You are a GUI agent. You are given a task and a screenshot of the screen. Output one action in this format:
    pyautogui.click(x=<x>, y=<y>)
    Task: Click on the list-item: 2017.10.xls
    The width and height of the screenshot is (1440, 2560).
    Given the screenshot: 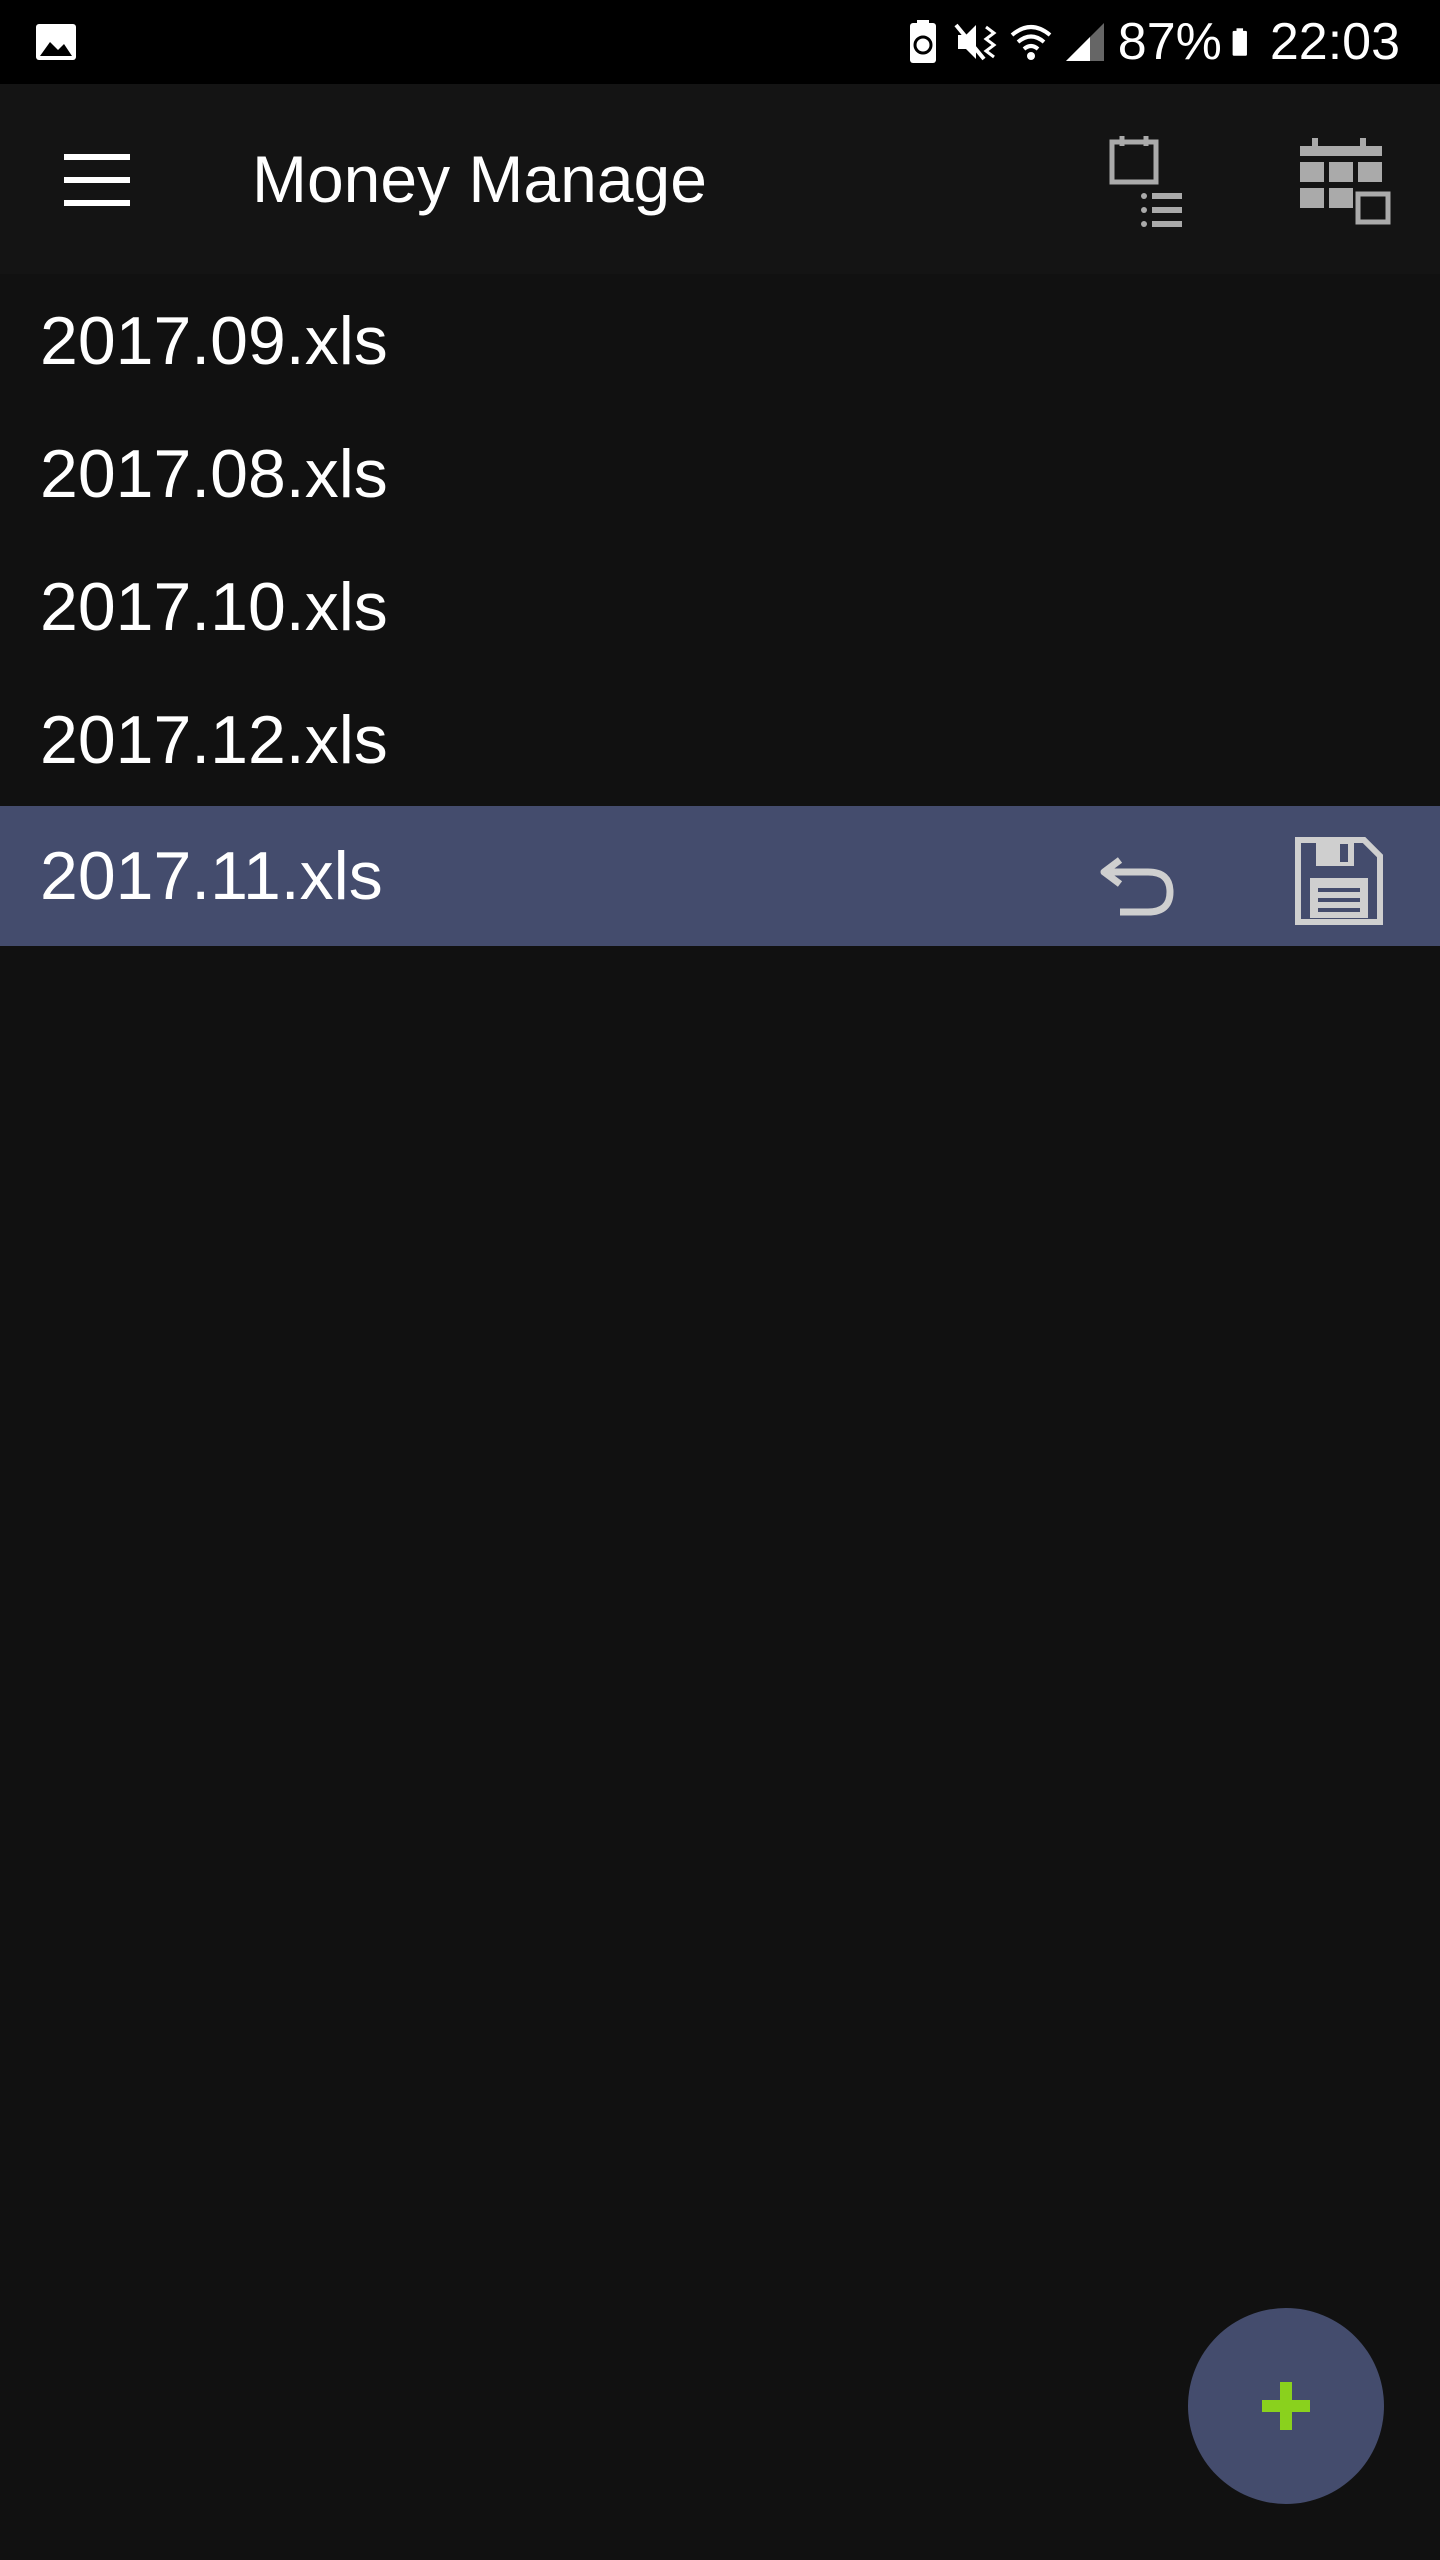 What is the action you would take?
    pyautogui.click(x=720, y=606)
    